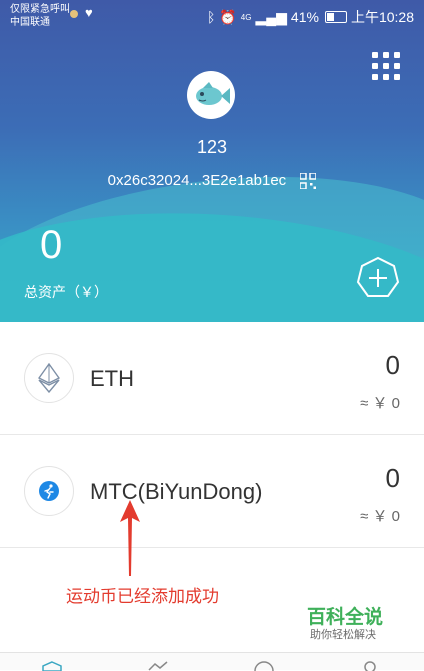  I want to click on add-token-button, so click(378, 278).